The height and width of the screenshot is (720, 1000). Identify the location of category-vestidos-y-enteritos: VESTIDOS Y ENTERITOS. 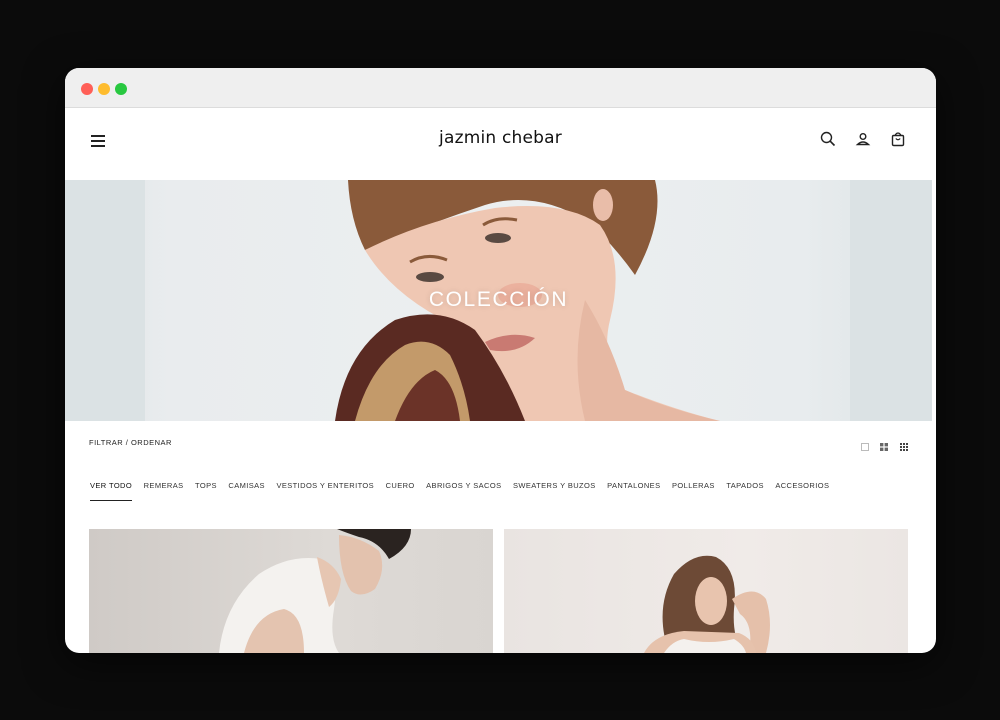
(325, 491).